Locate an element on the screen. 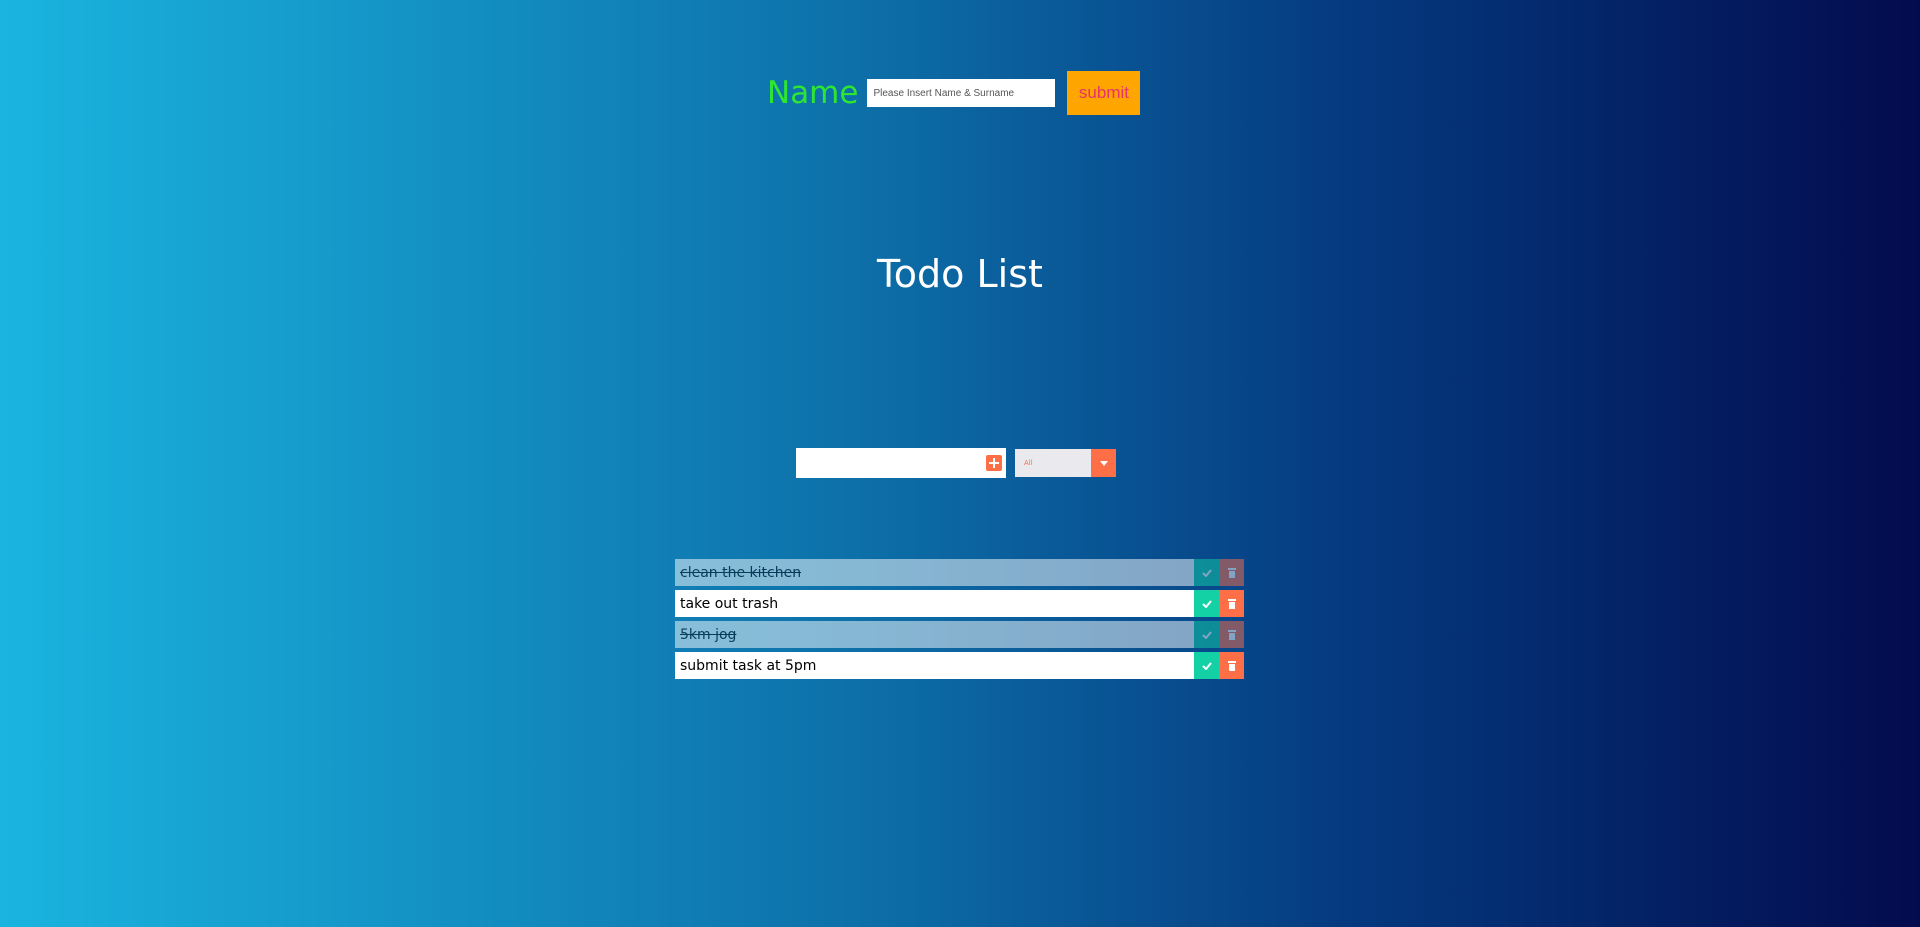 The height and width of the screenshot is (927, 1920). todo-item: clean the kitchen is located at coordinates (959, 572).